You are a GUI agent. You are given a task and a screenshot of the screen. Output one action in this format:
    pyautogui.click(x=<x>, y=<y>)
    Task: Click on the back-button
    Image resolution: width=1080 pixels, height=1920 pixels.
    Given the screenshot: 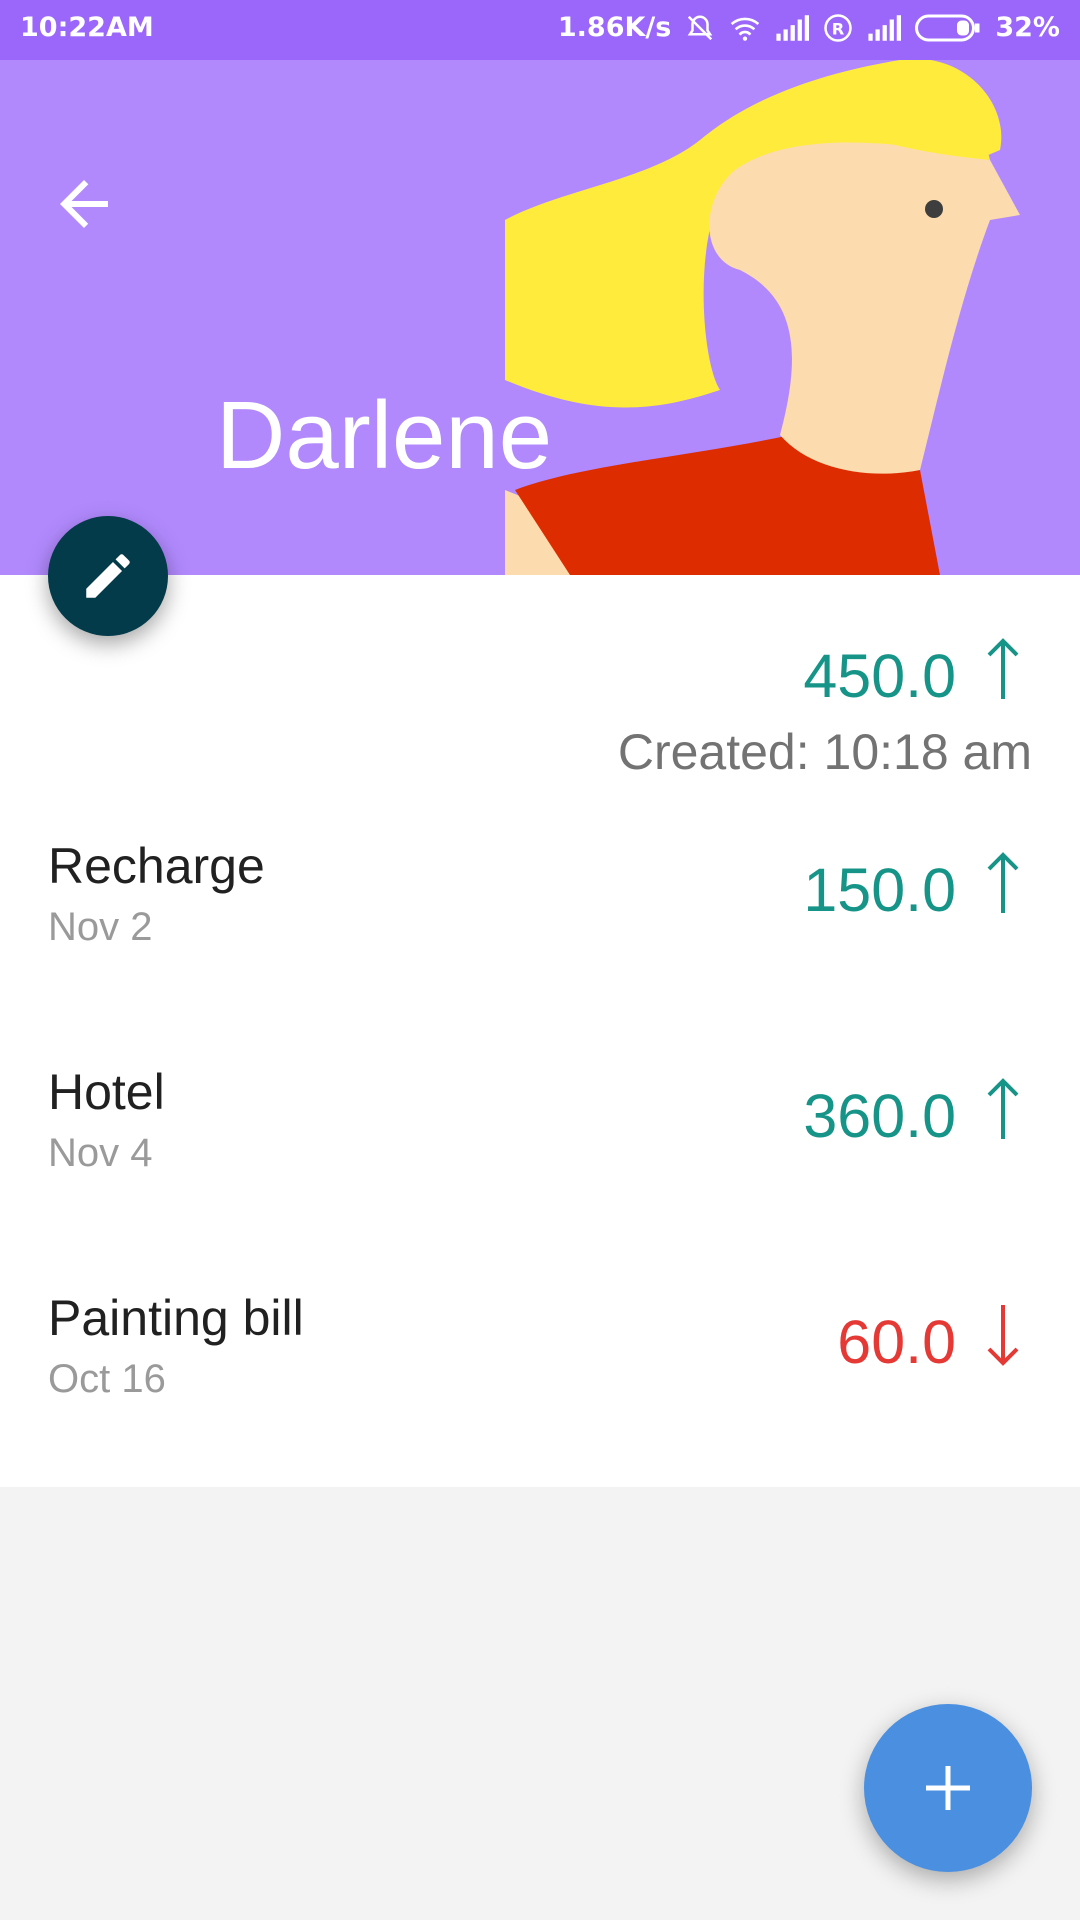 What is the action you would take?
    pyautogui.click(x=84, y=204)
    